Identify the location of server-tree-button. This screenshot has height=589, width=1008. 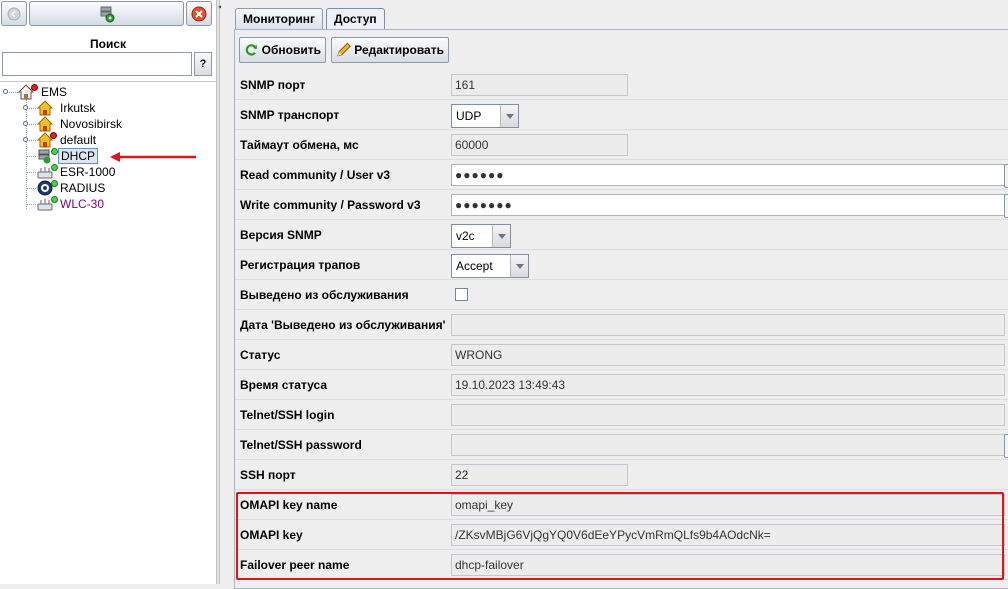
(106, 13).